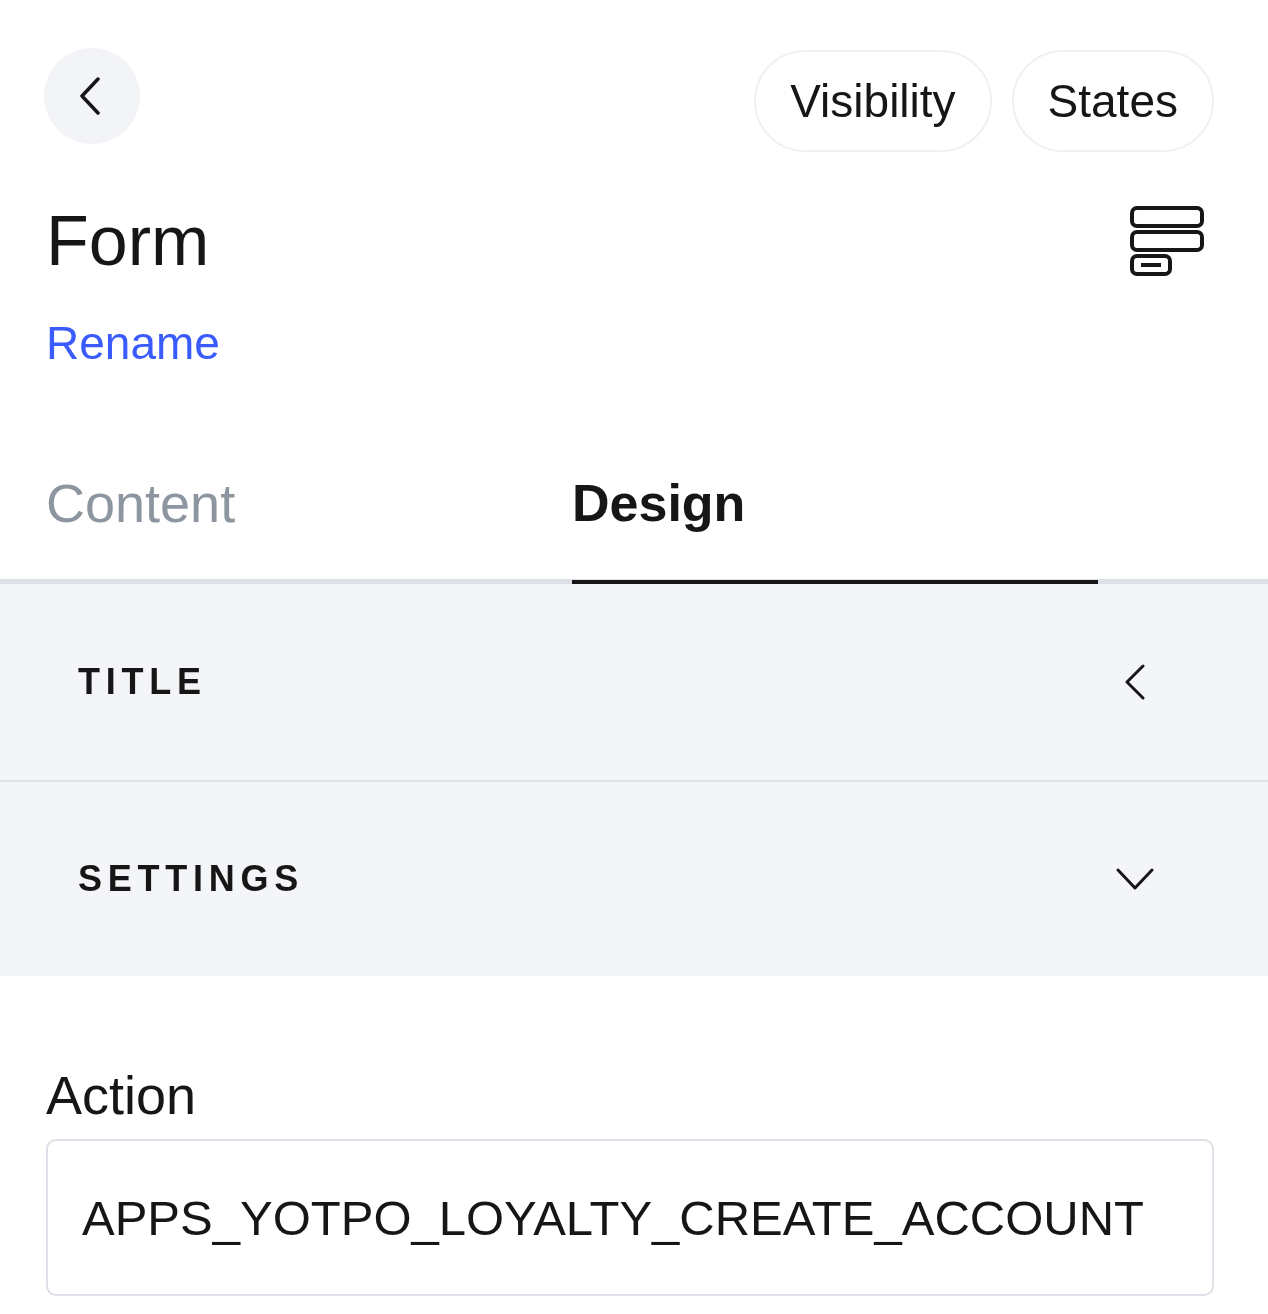 This screenshot has height=1314, width=1268. What do you see at coordinates (1112, 101) in the screenshot?
I see `header-button: States` at bounding box center [1112, 101].